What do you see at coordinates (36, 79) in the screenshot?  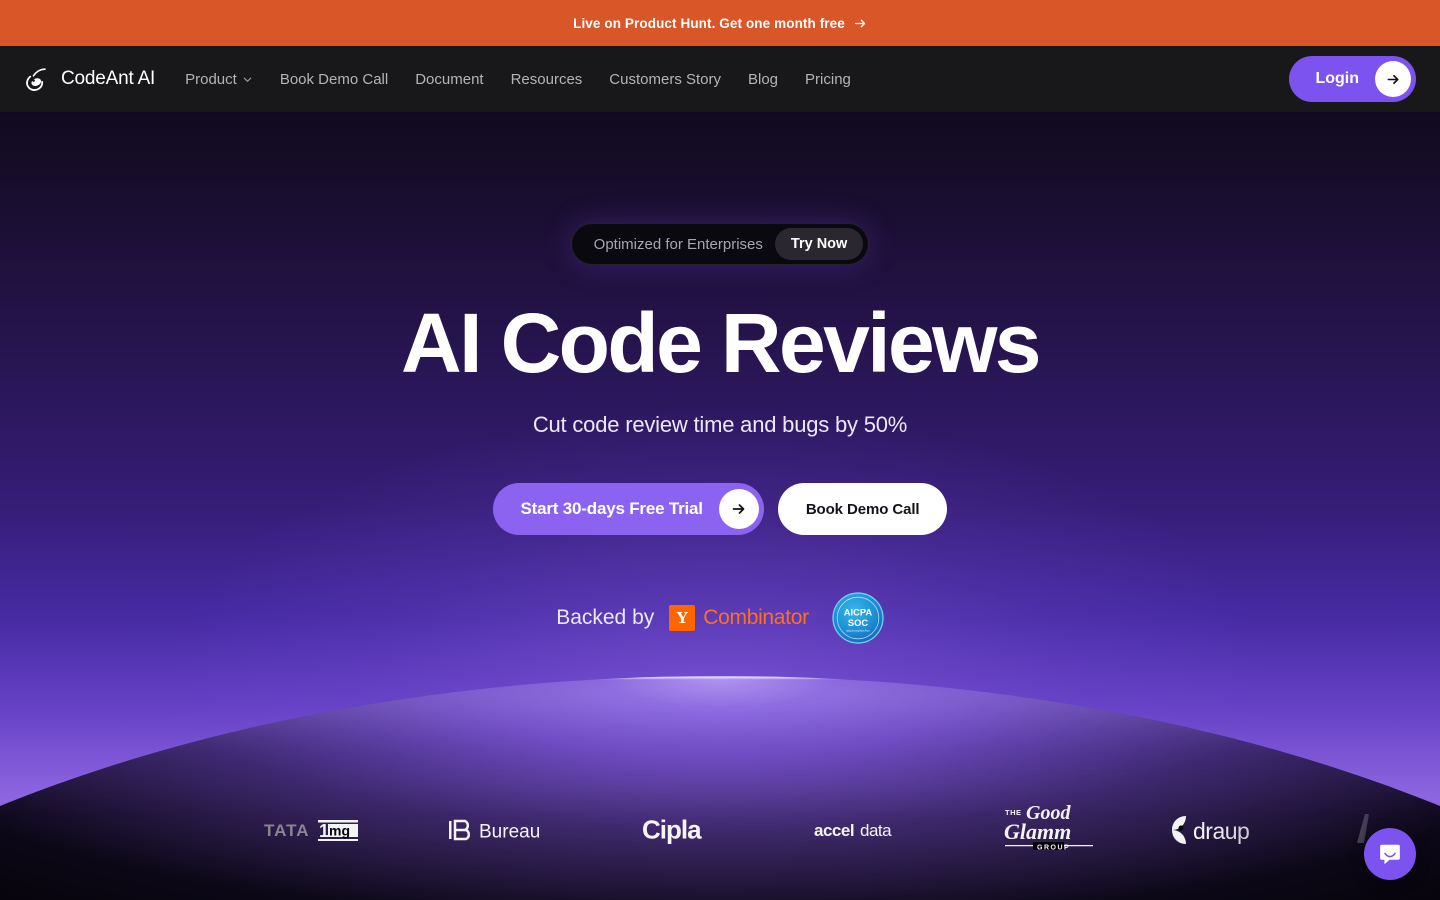 I see `codeant-ant-logo-icon` at bounding box center [36, 79].